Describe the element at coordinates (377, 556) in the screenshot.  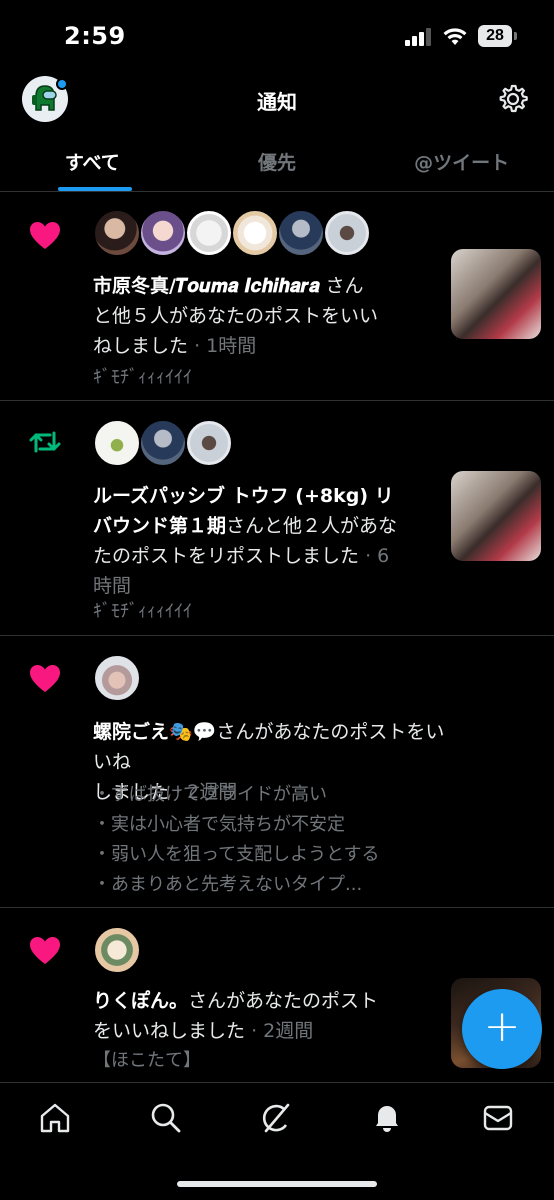
I see `timestamp: · 6` at that location.